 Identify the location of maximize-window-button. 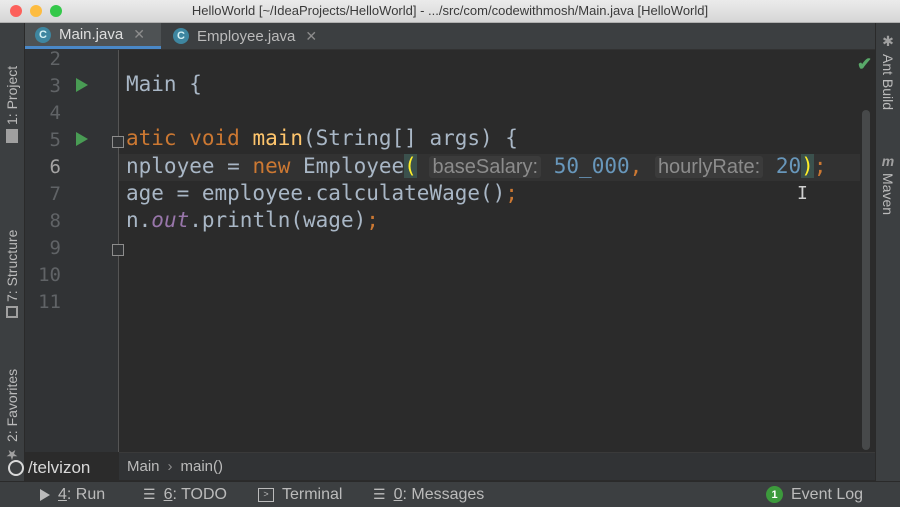
(56, 11).